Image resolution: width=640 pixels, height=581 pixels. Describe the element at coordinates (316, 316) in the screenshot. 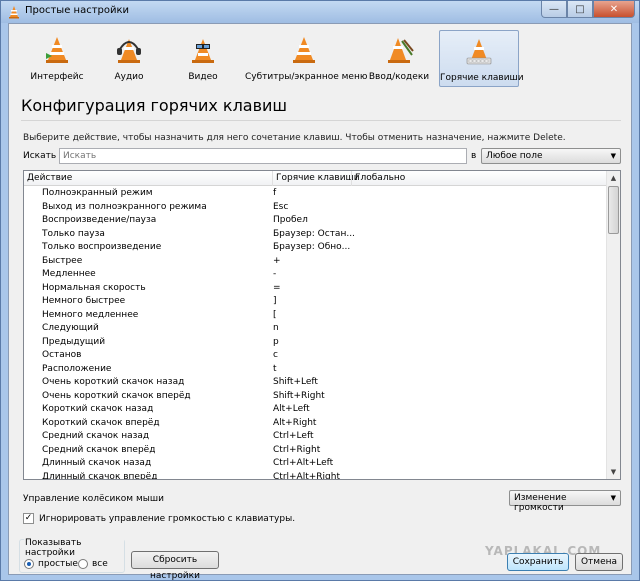

I see `table-row: Немного медленнее [` at that location.